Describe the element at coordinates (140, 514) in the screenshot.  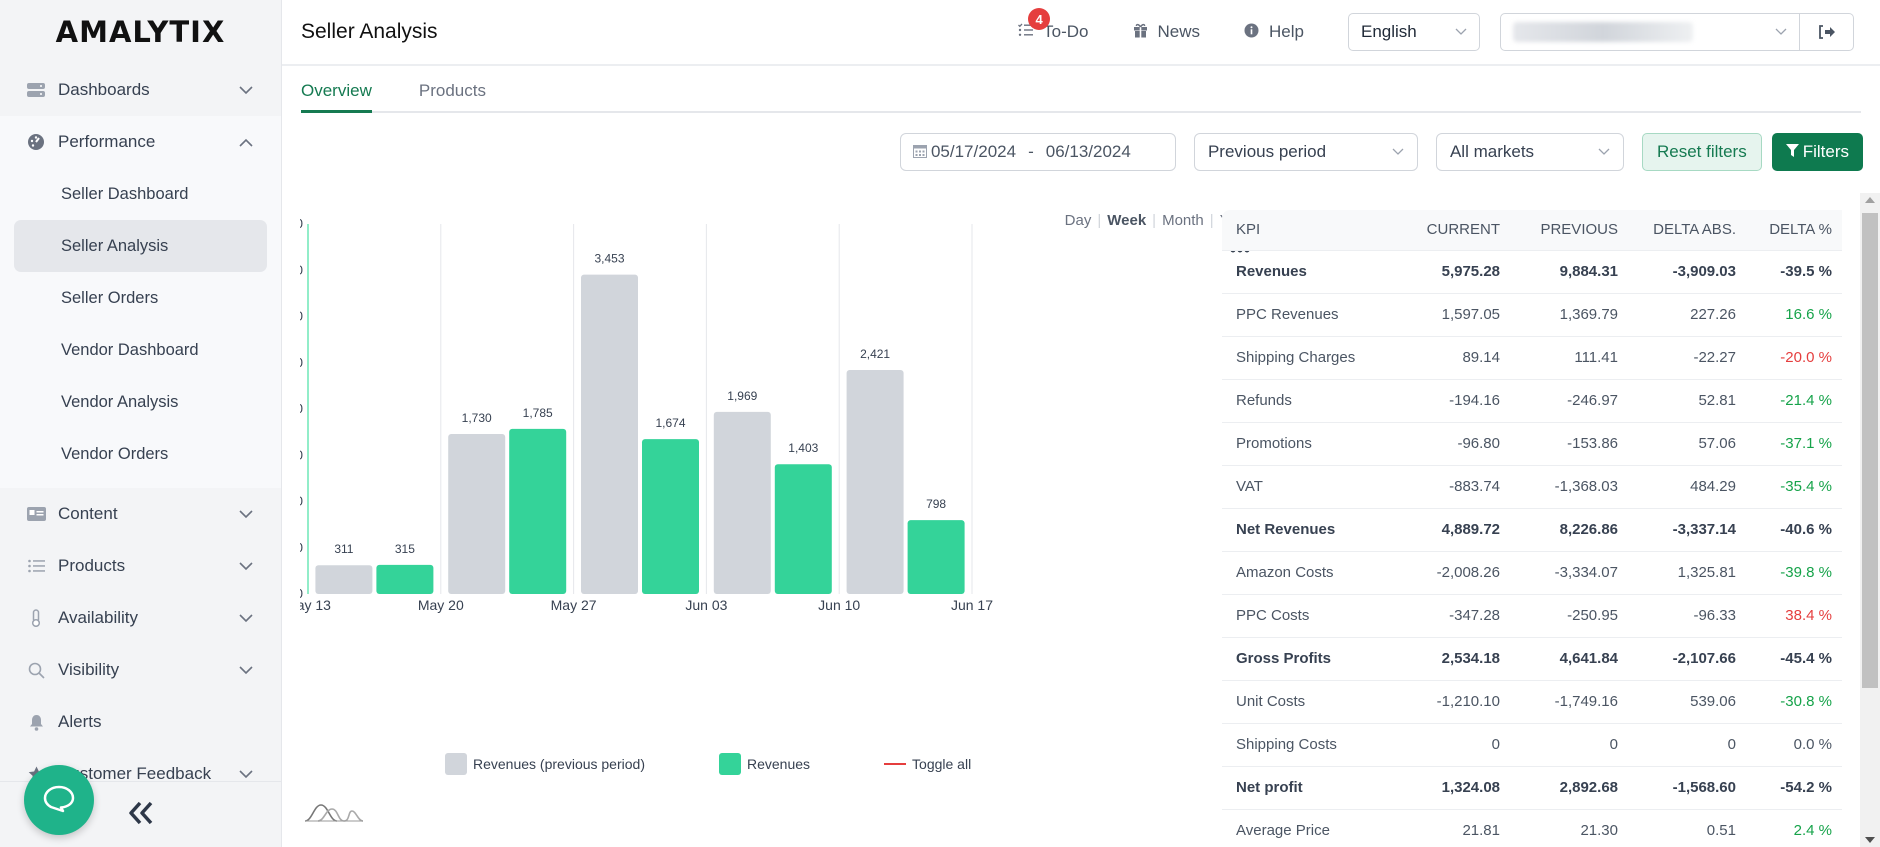
I see `sidebar-item-content: Content` at that location.